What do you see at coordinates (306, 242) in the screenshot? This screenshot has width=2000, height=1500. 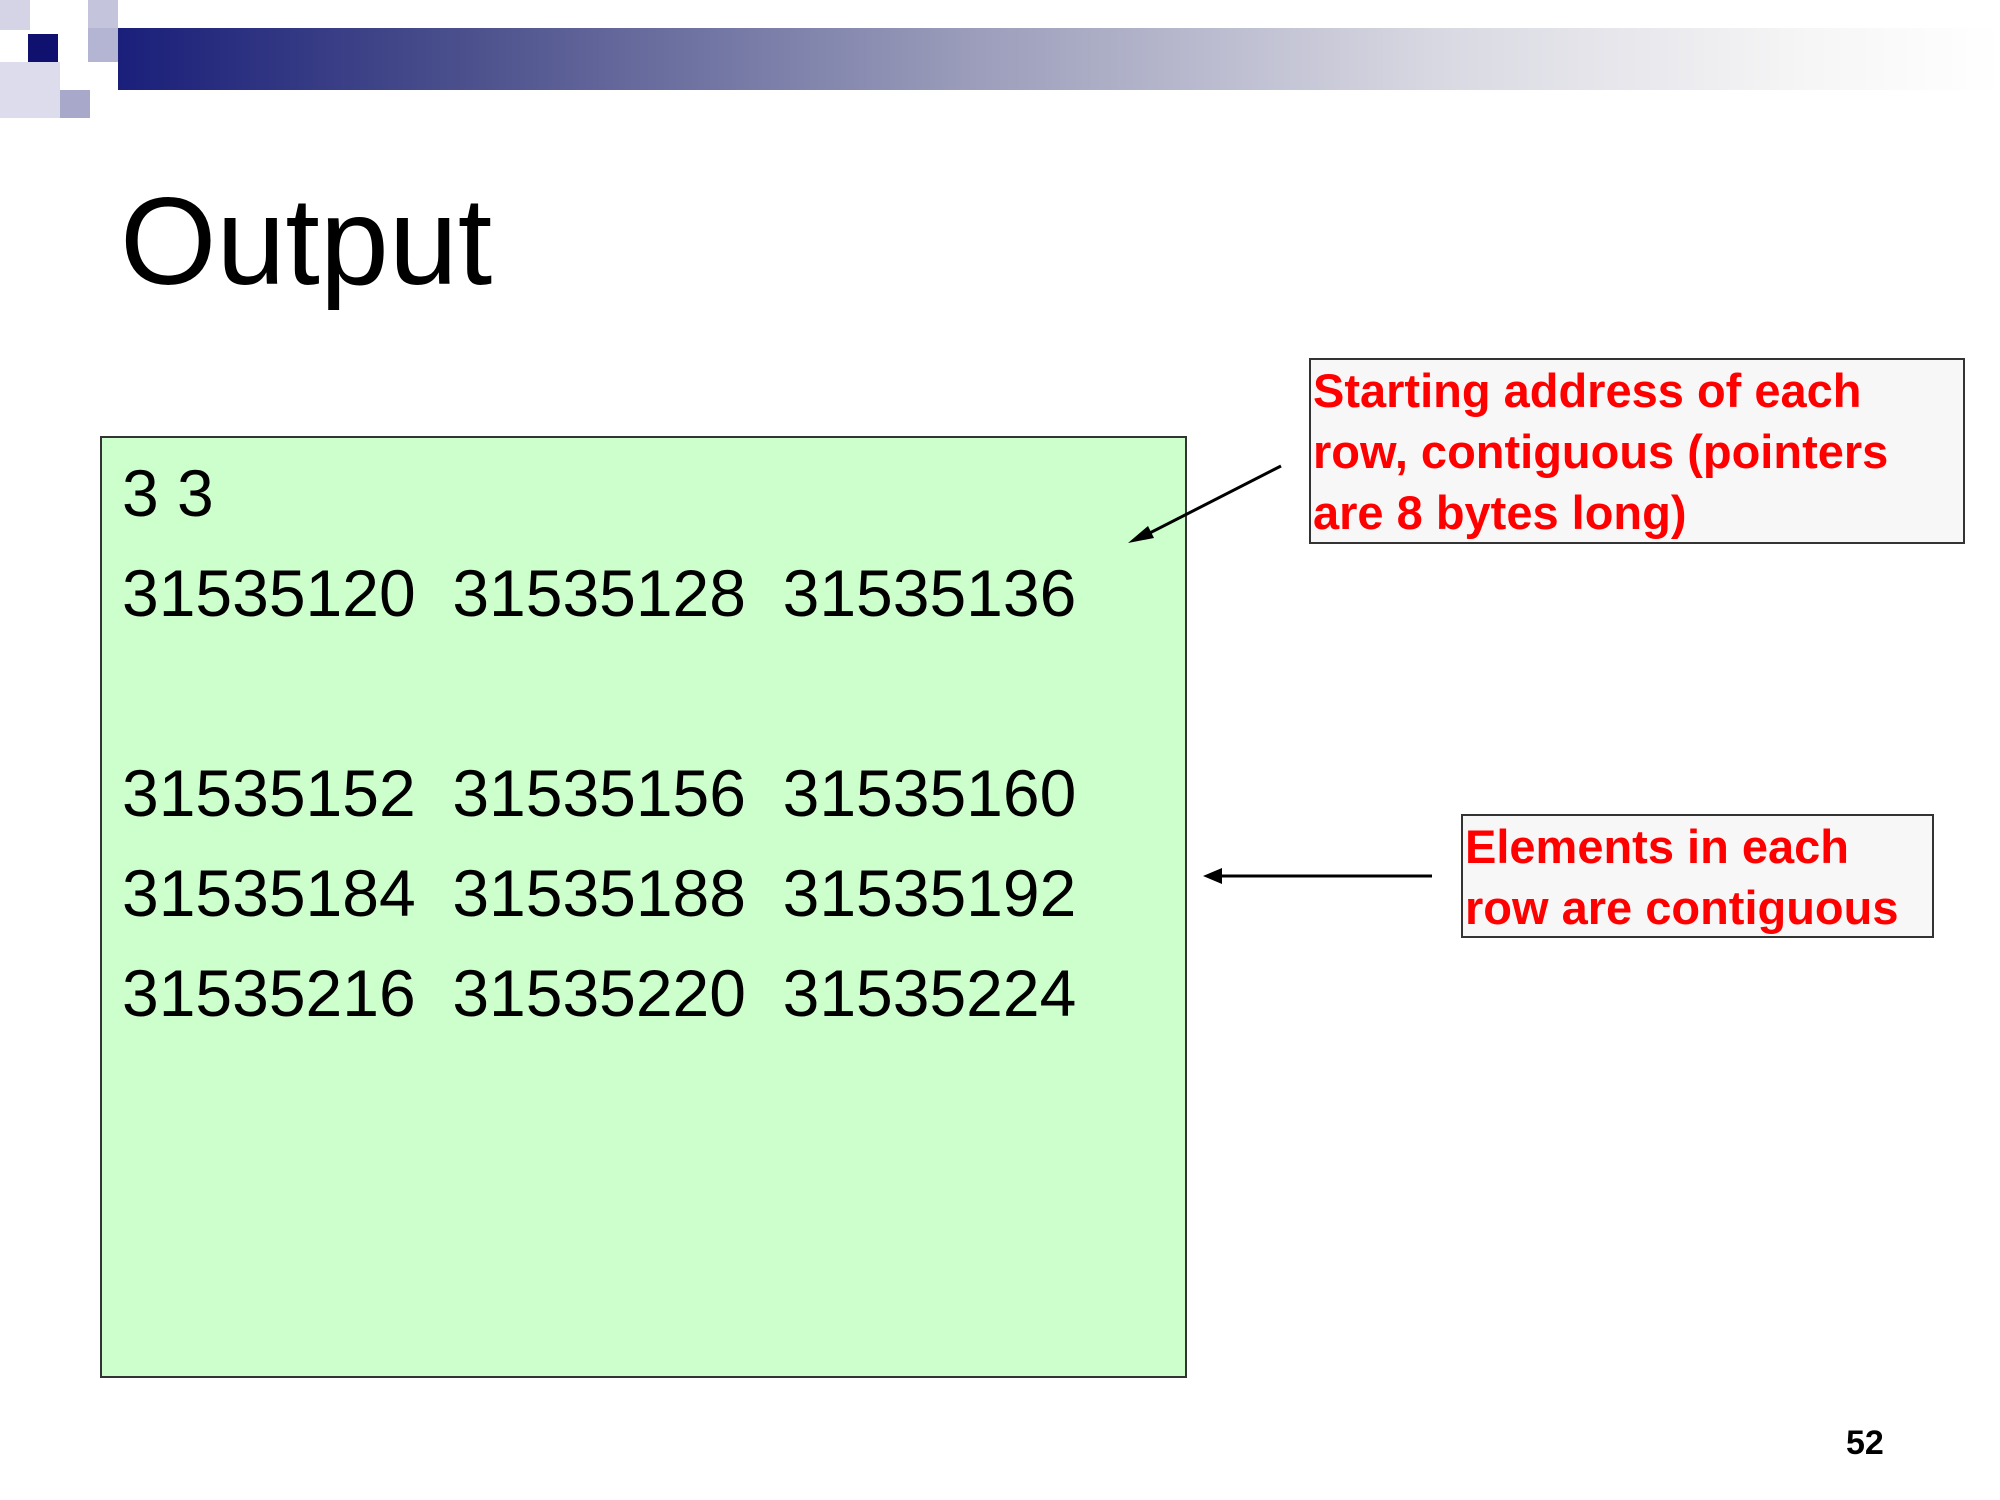 I see `slide-title: Output` at bounding box center [306, 242].